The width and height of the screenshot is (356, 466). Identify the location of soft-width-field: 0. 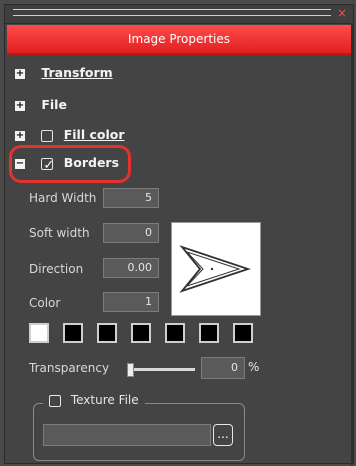
(131, 233).